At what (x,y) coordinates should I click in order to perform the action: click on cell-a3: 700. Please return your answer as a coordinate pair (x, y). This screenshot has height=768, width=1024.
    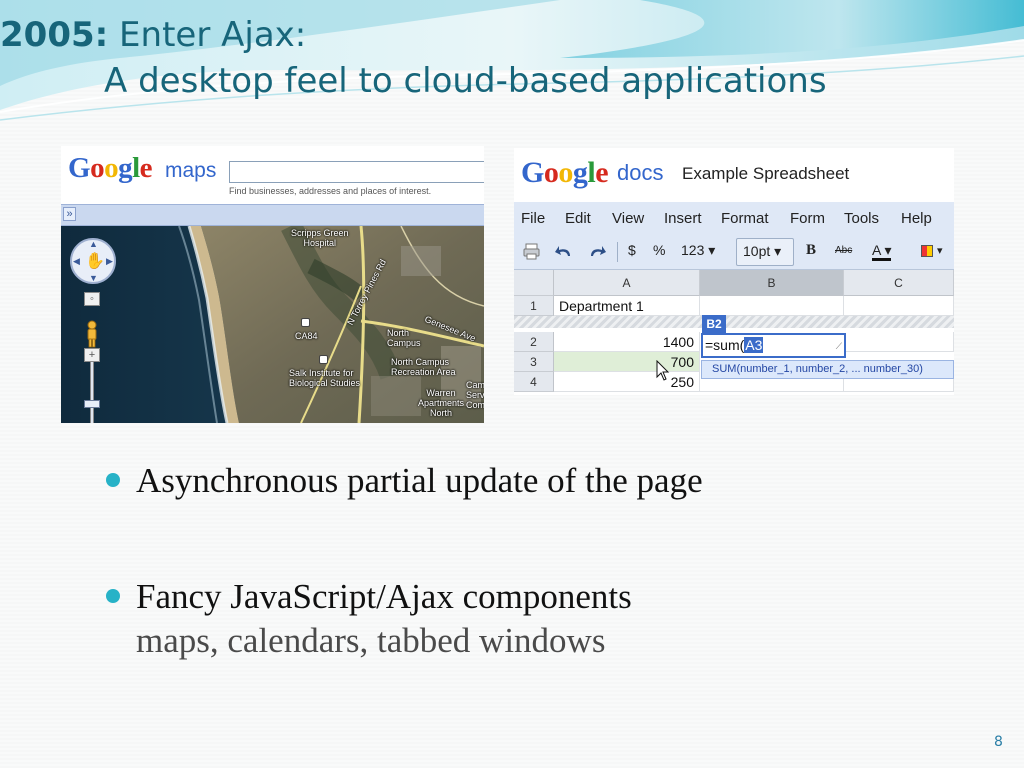
    Looking at the image, I should click on (627, 362).